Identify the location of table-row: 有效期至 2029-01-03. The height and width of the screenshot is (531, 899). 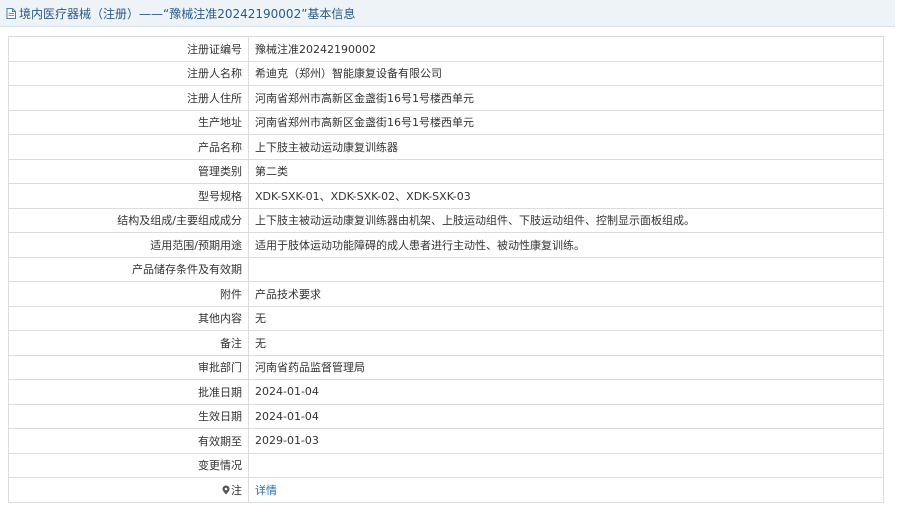
(446, 441).